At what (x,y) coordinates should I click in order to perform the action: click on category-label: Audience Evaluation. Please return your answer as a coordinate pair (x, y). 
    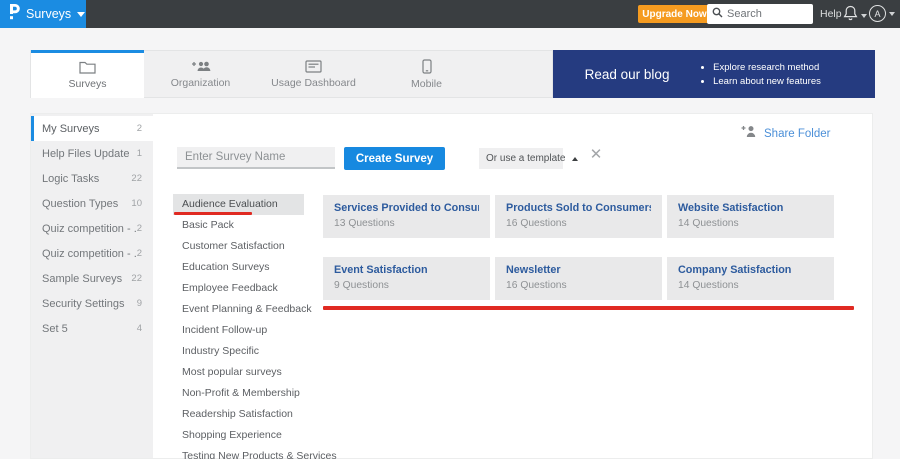
    Looking at the image, I should click on (230, 204).